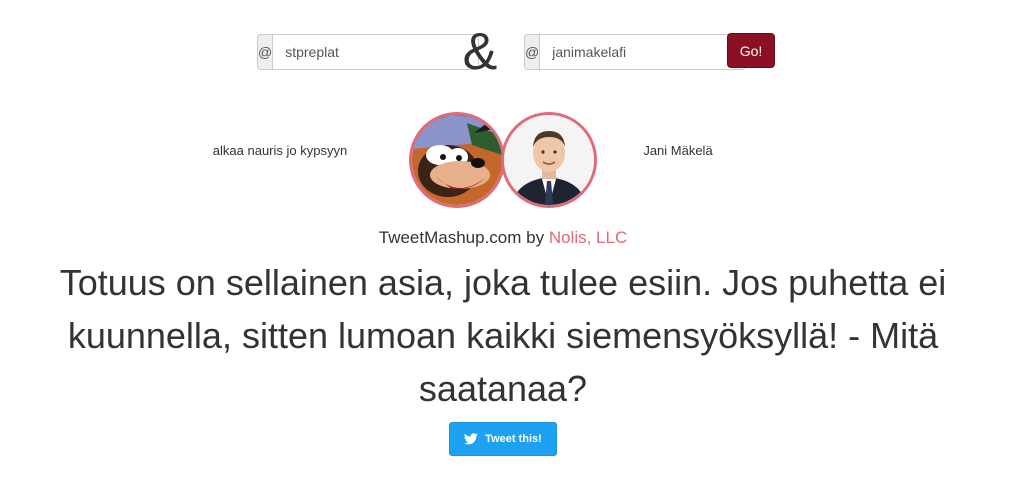 The image size is (1012, 480). I want to click on cartoon-dog-avatar, so click(457, 160).